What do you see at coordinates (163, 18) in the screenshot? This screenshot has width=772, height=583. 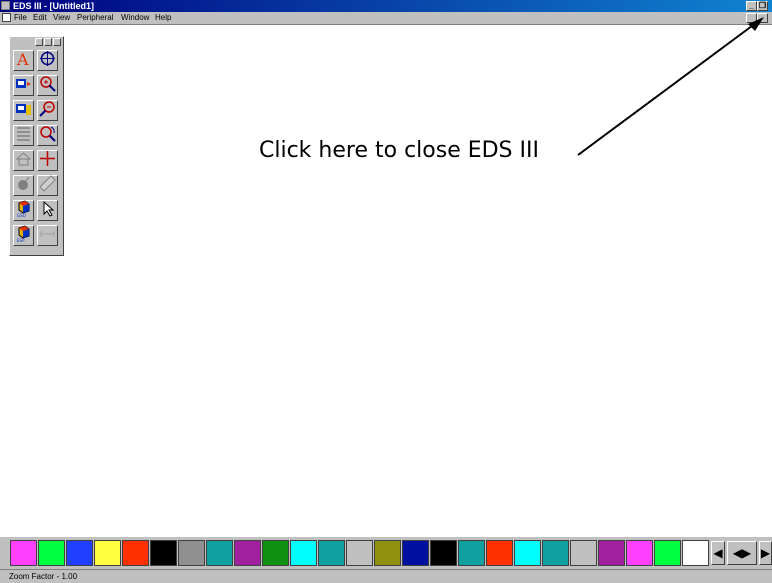 I see `menu-help: Help` at bounding box center [163, 18].